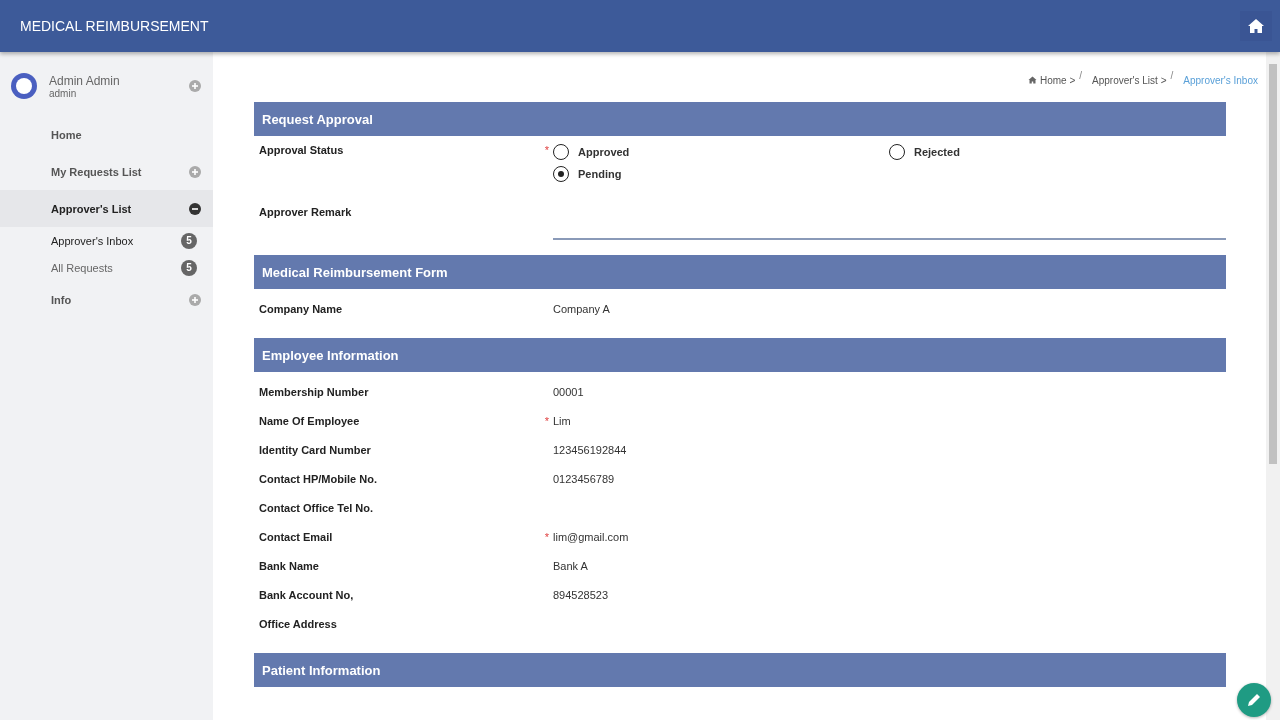 This screenshot has width=1280, height=720. Describe the element at coordinates (307, 594) in the screenshot. I see `field-label: Bank Account No,` at that location.